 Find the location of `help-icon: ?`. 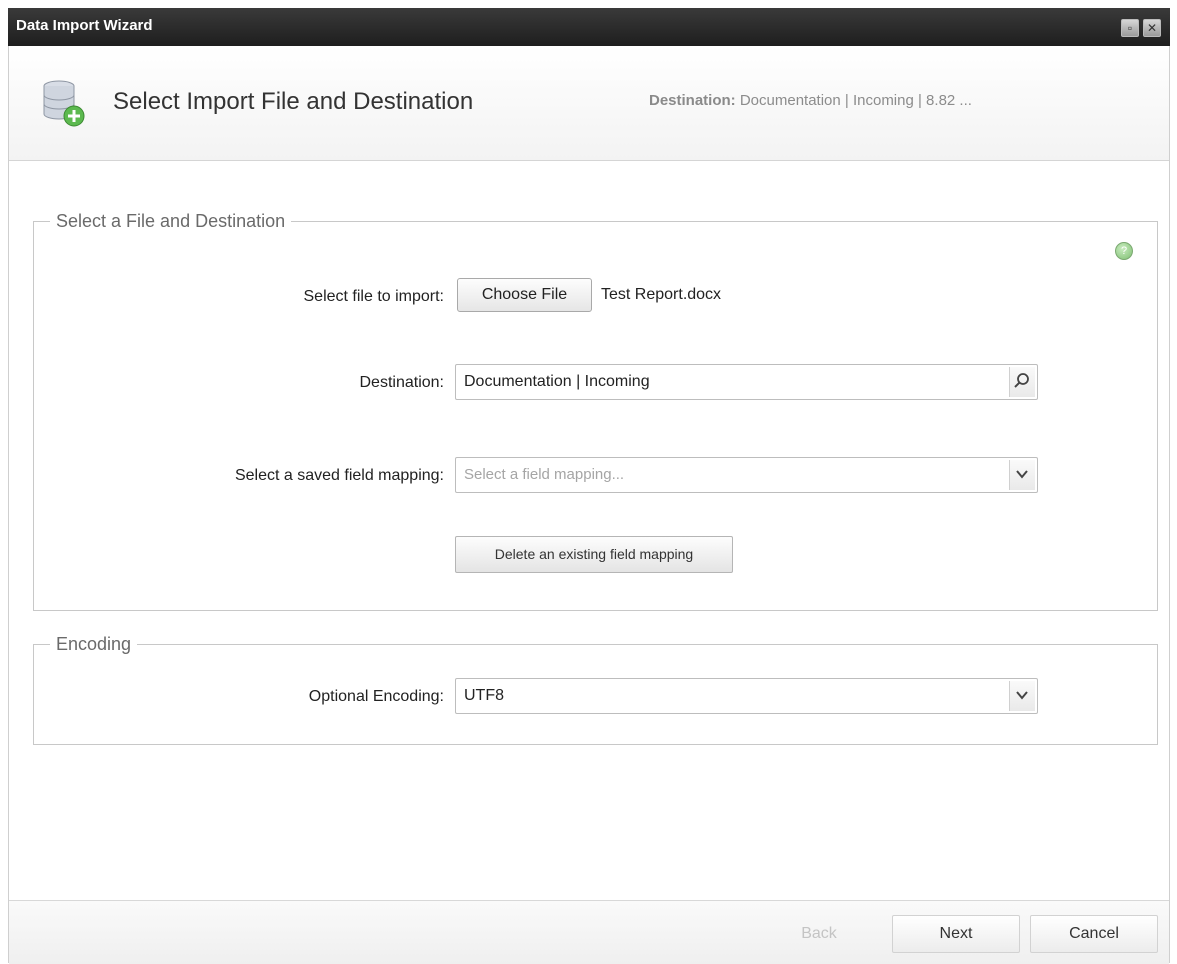

help-icon: ? is located at coordinates (1124, 251).